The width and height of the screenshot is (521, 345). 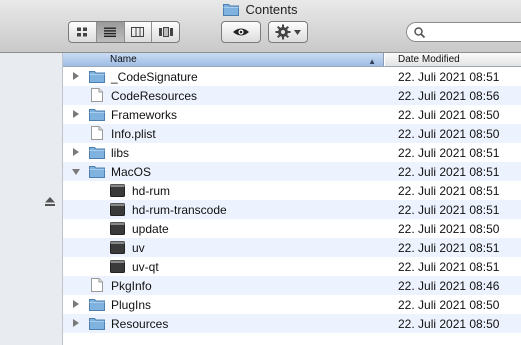 I want to click on sidebar, so click(x=31, y=199).